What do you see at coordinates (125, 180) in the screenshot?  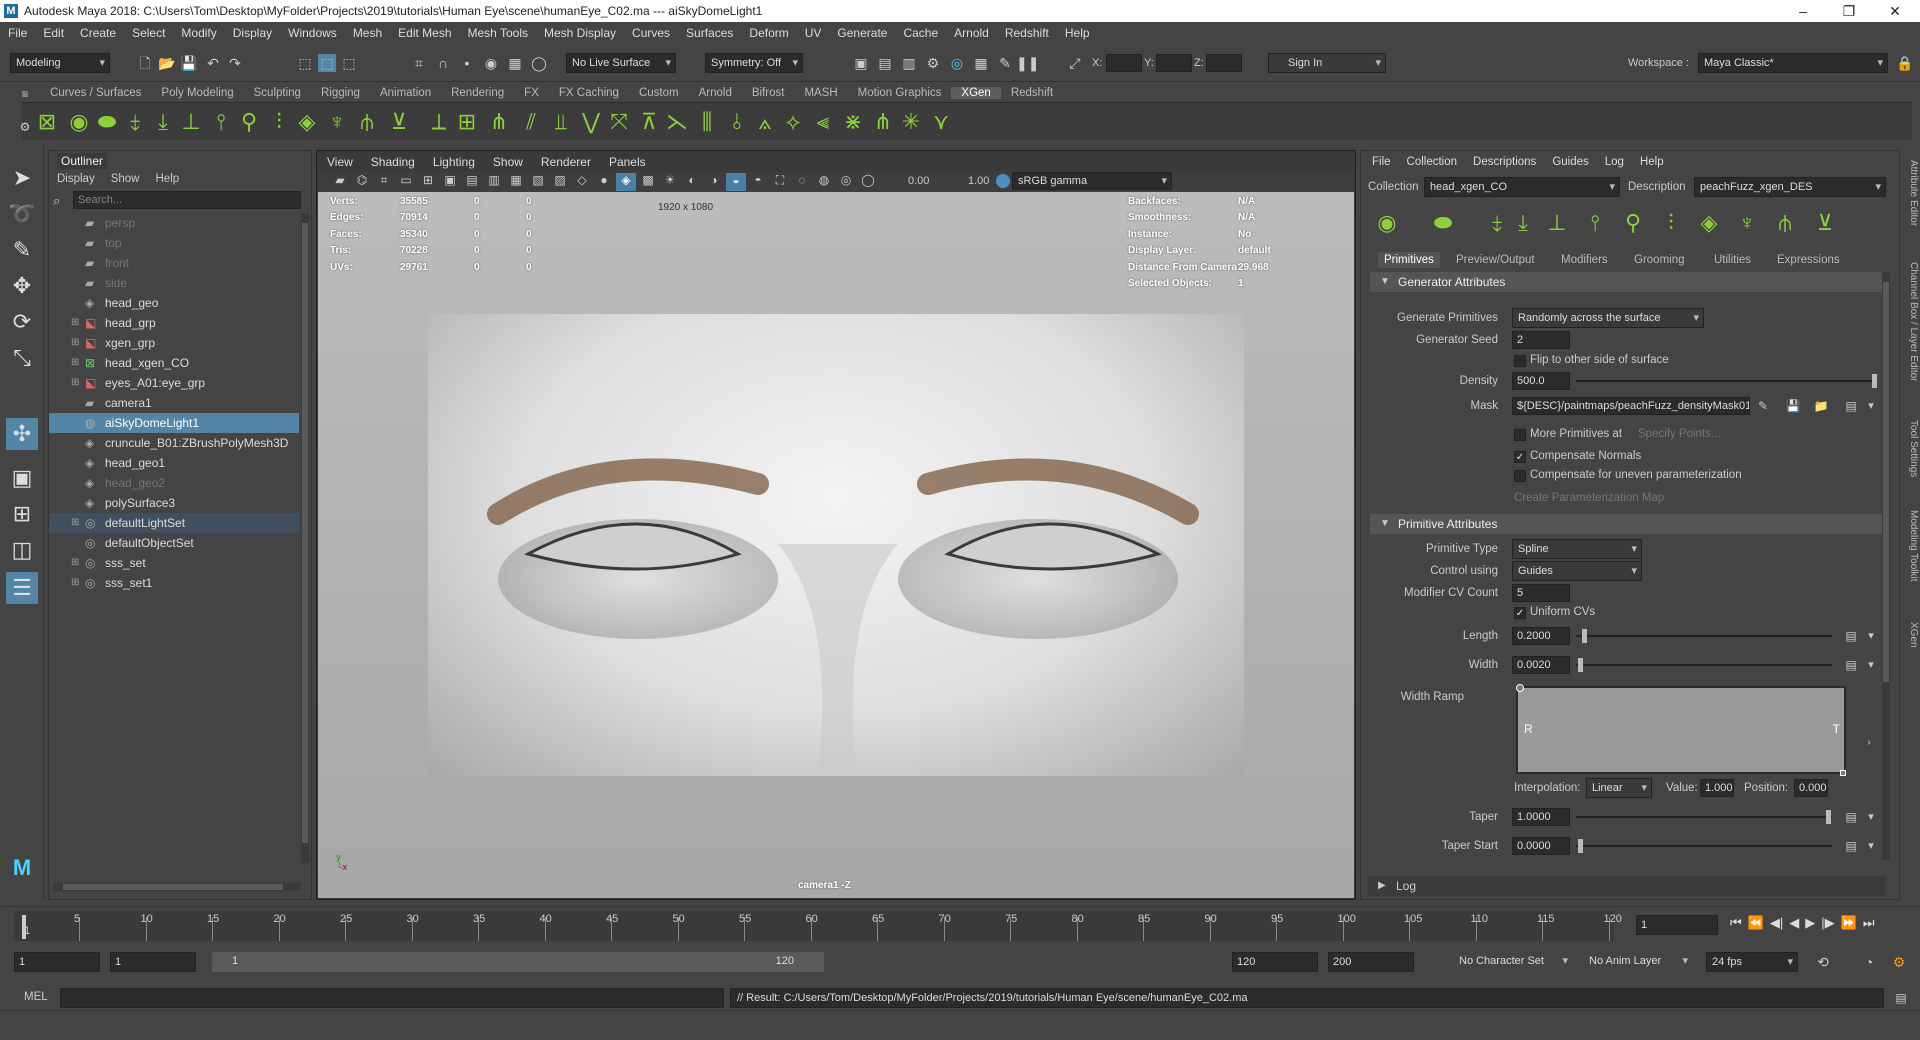 I see `outliner-menu-show: Show` at bounding box center [125, 180].